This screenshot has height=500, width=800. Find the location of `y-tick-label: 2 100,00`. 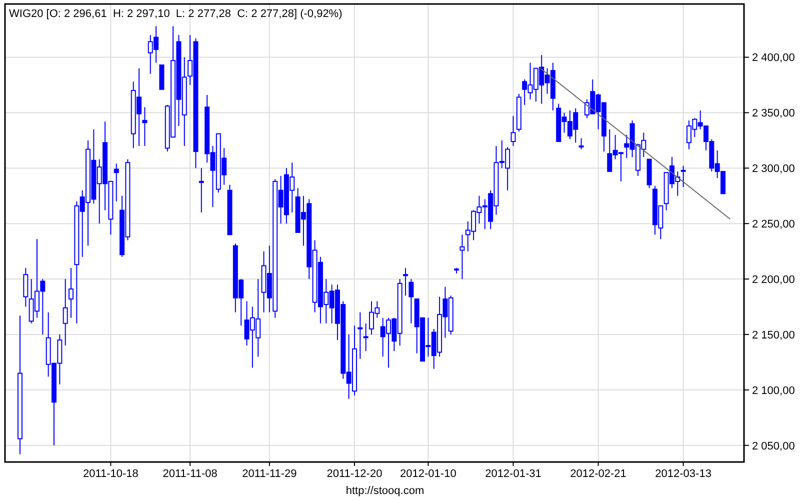

y-tick-label: 2 100,00 is located at coordinates (773, 390).